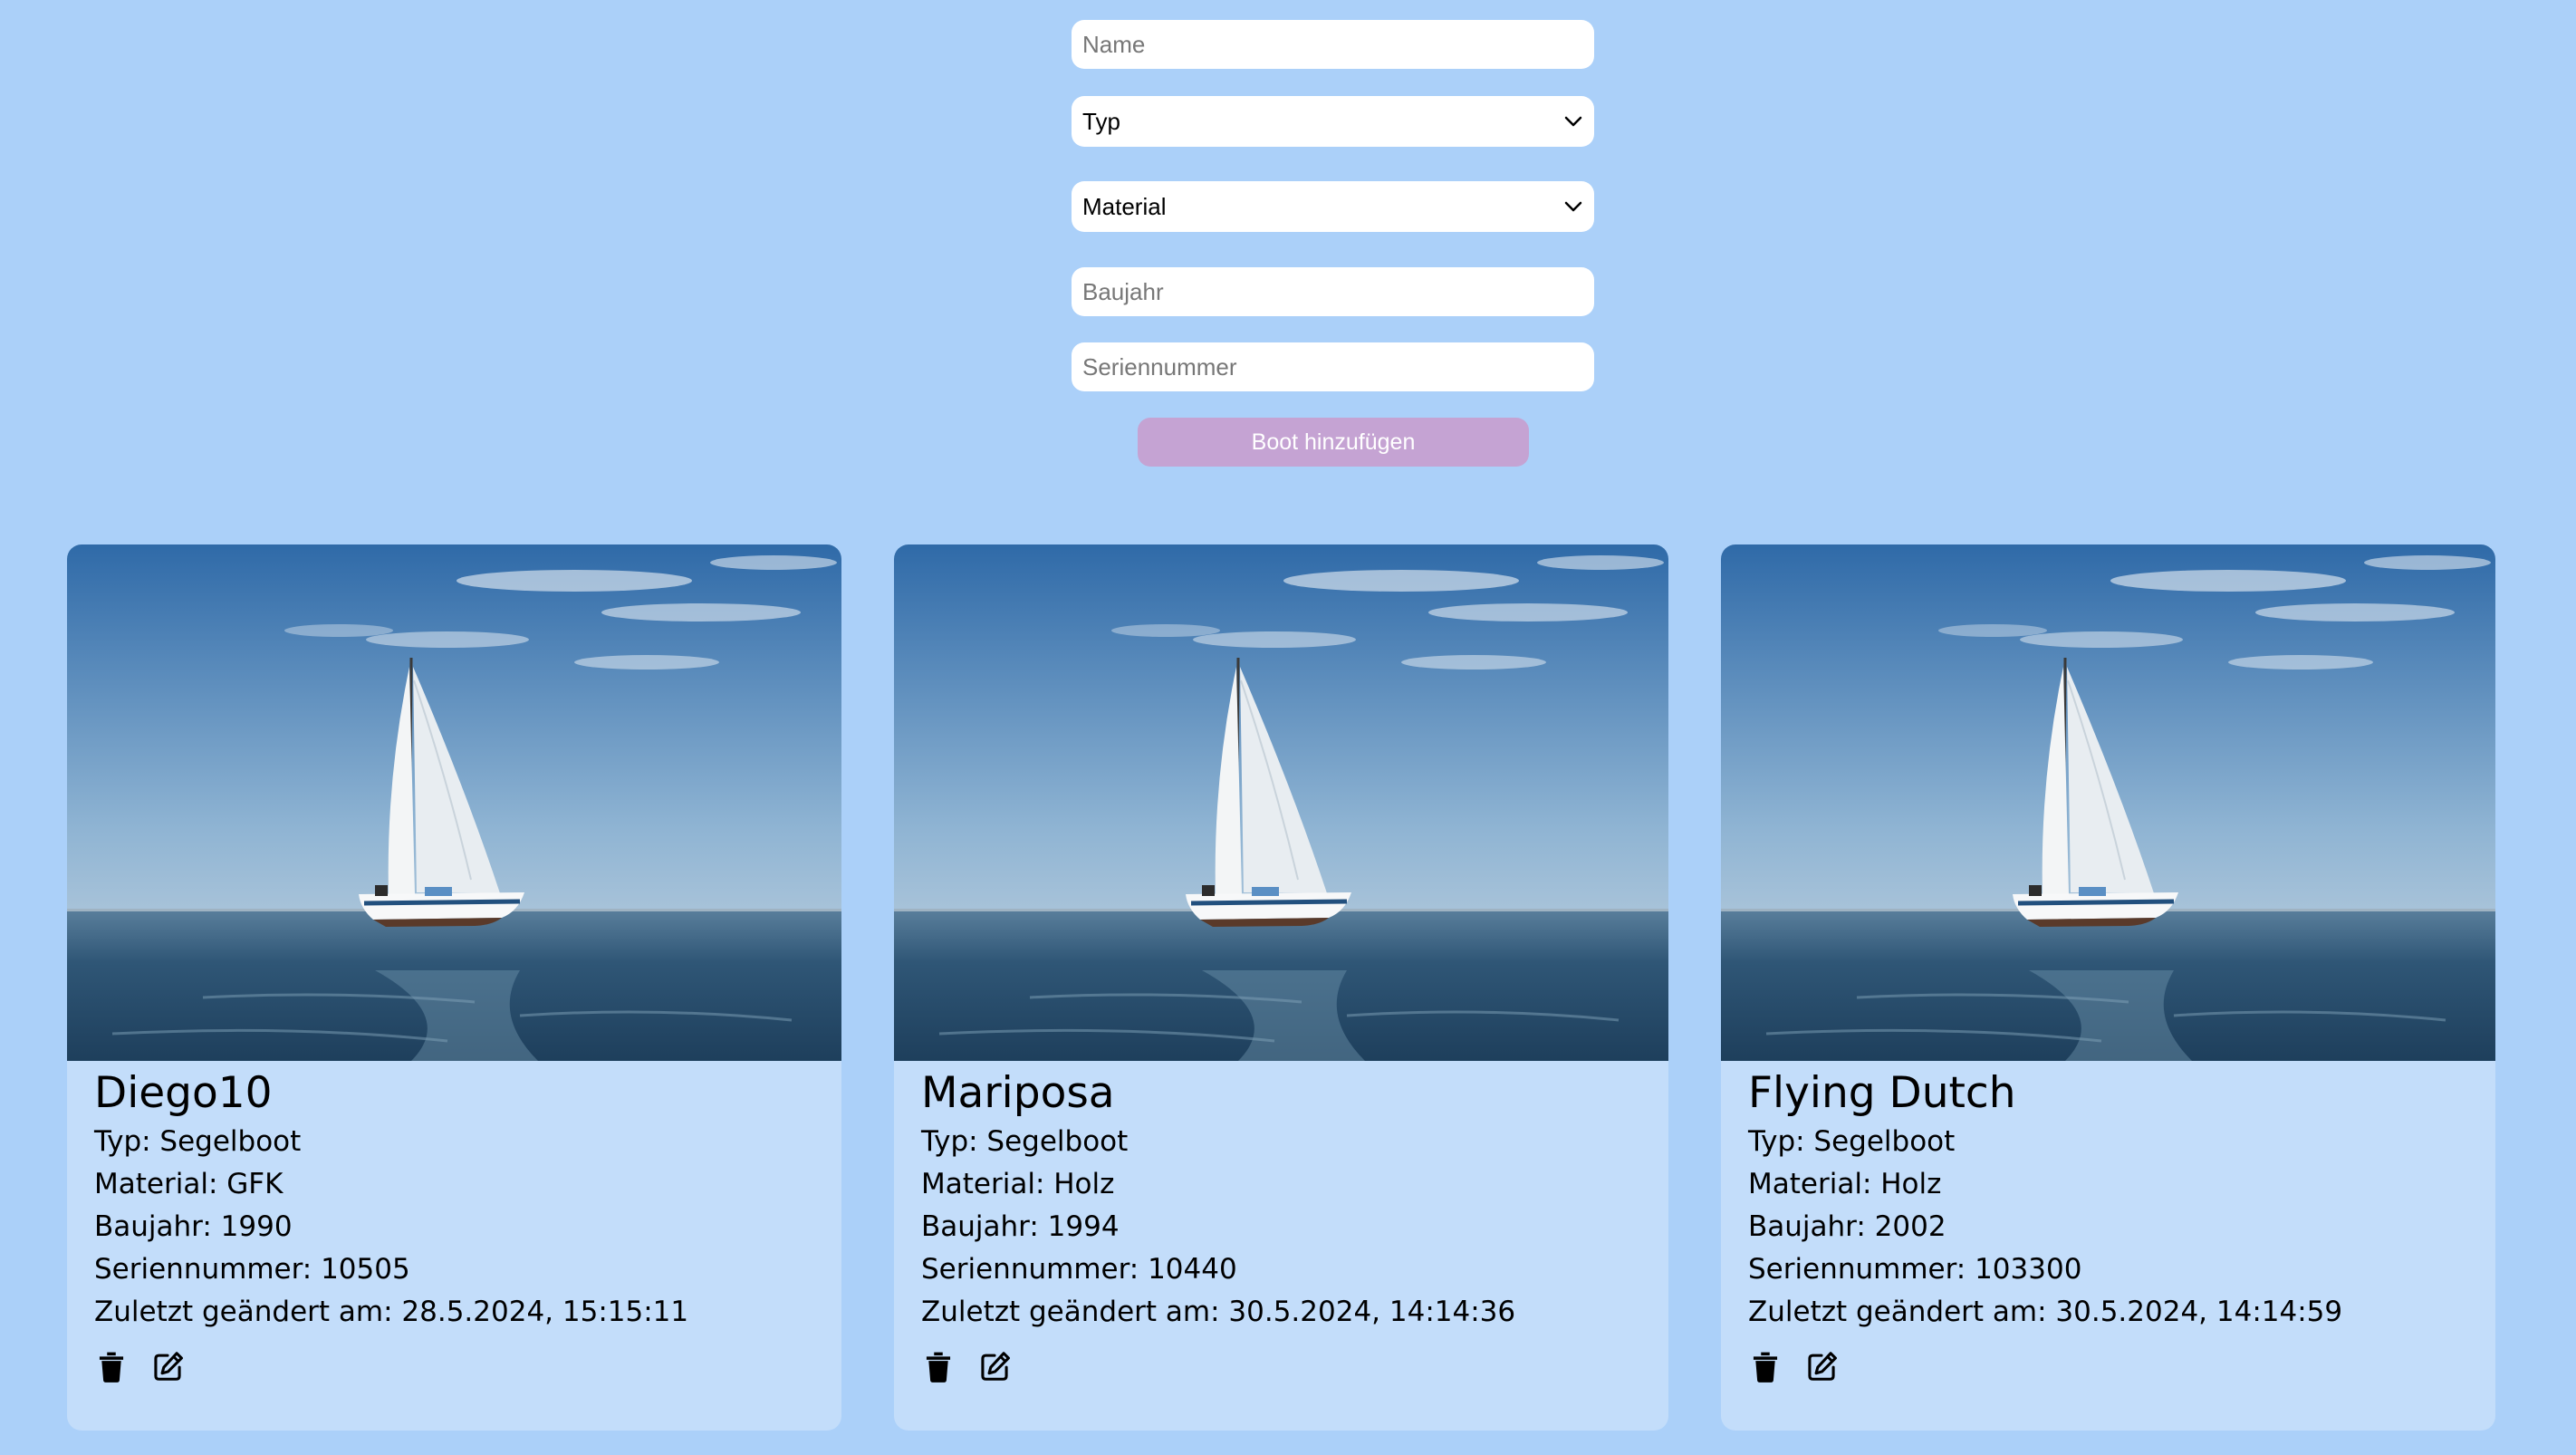 This screenshot has height=1455, width=2576. What do you see at coordinates (1333, 121) in the screenshot?
I see `type-select: Typ` at bounding box center [1333, 121].